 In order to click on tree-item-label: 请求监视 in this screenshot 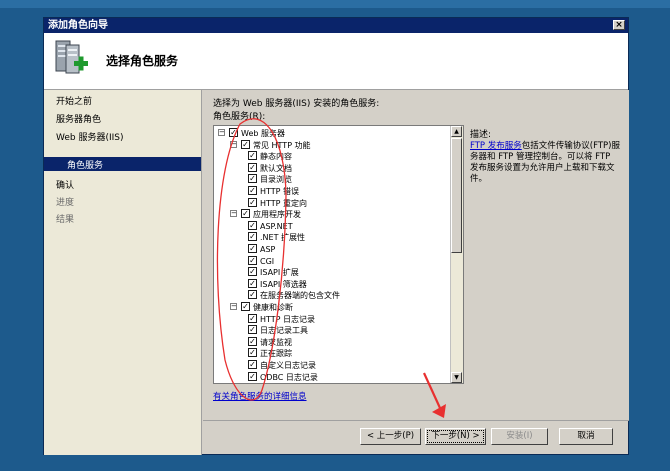, I will do `click(276, 342)`.